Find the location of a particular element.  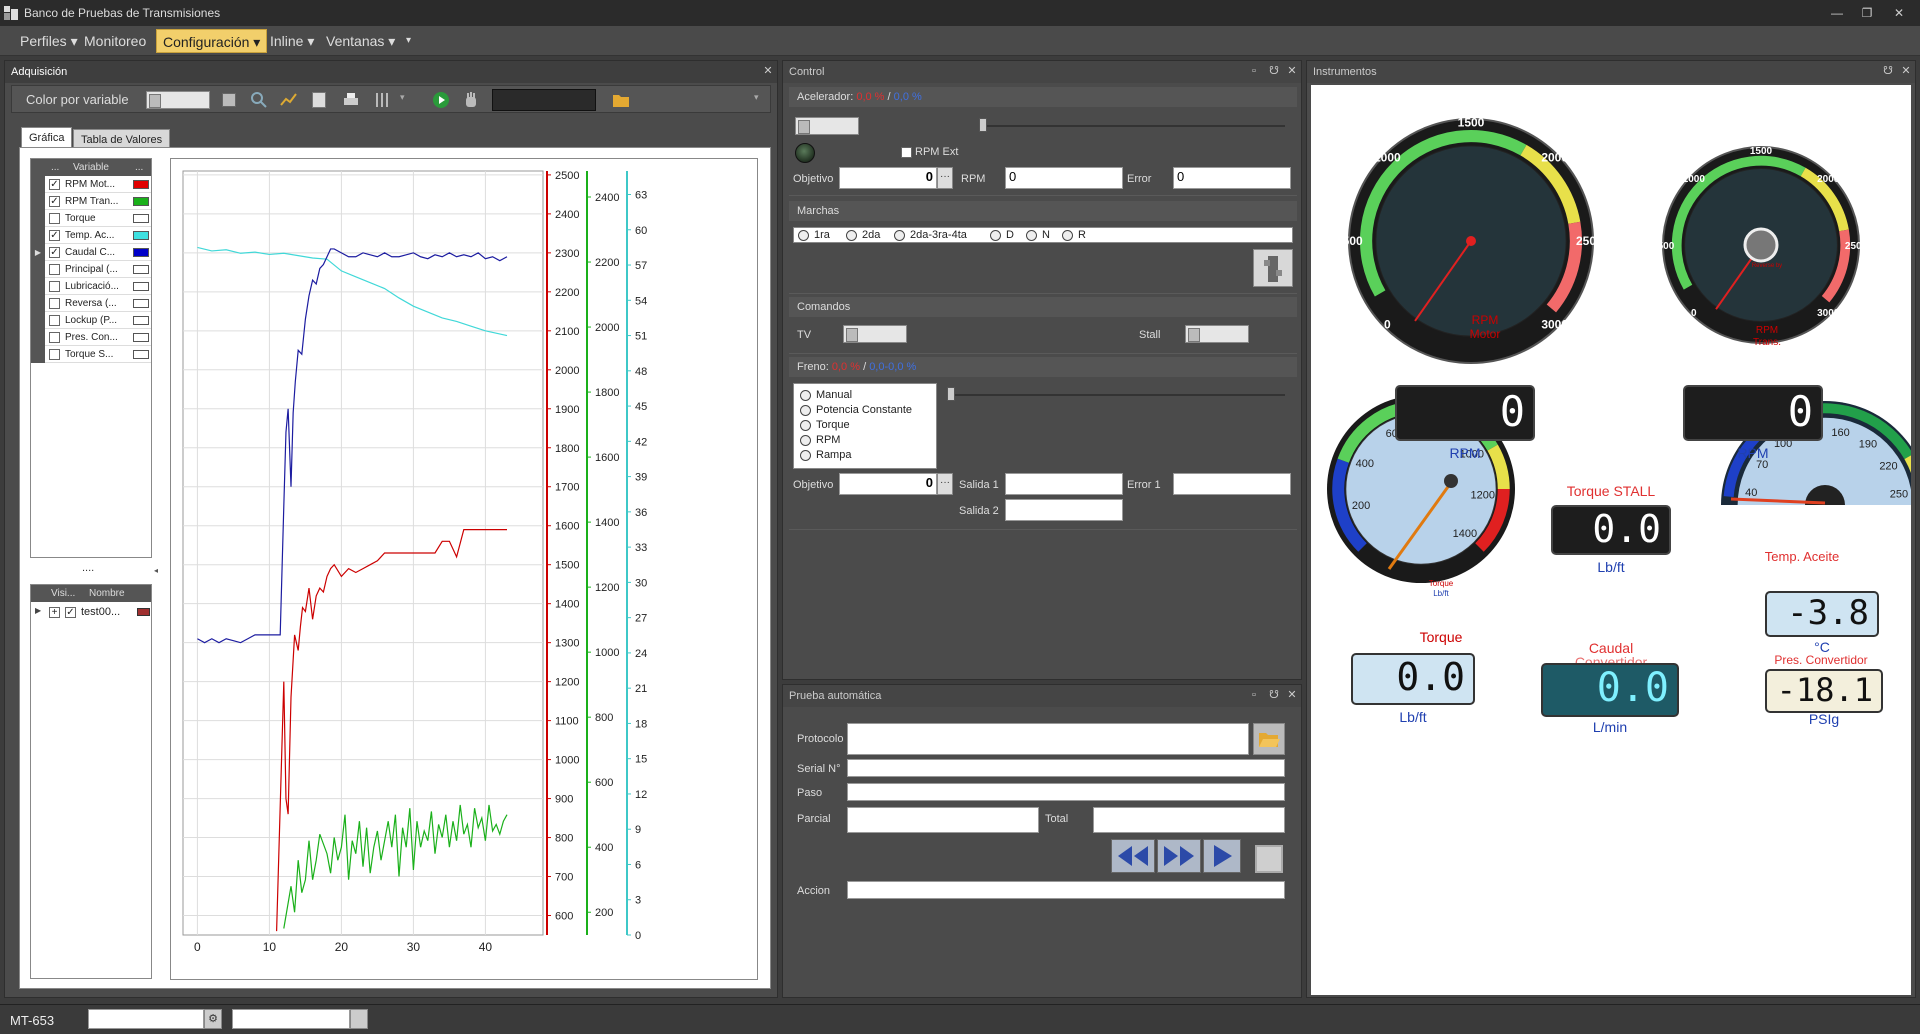

zoom-icon is located at coordinates (259, 100).